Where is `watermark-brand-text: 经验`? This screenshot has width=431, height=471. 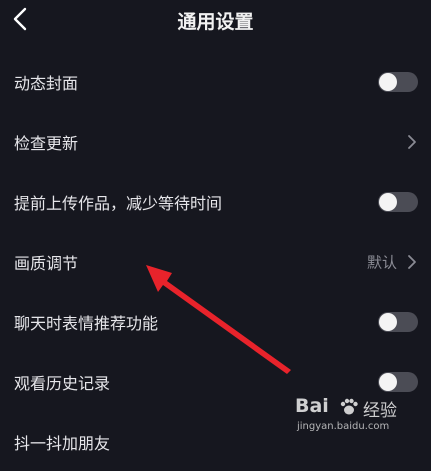 watermark-brand-text: 经验 is located at coordinates (380, 411).